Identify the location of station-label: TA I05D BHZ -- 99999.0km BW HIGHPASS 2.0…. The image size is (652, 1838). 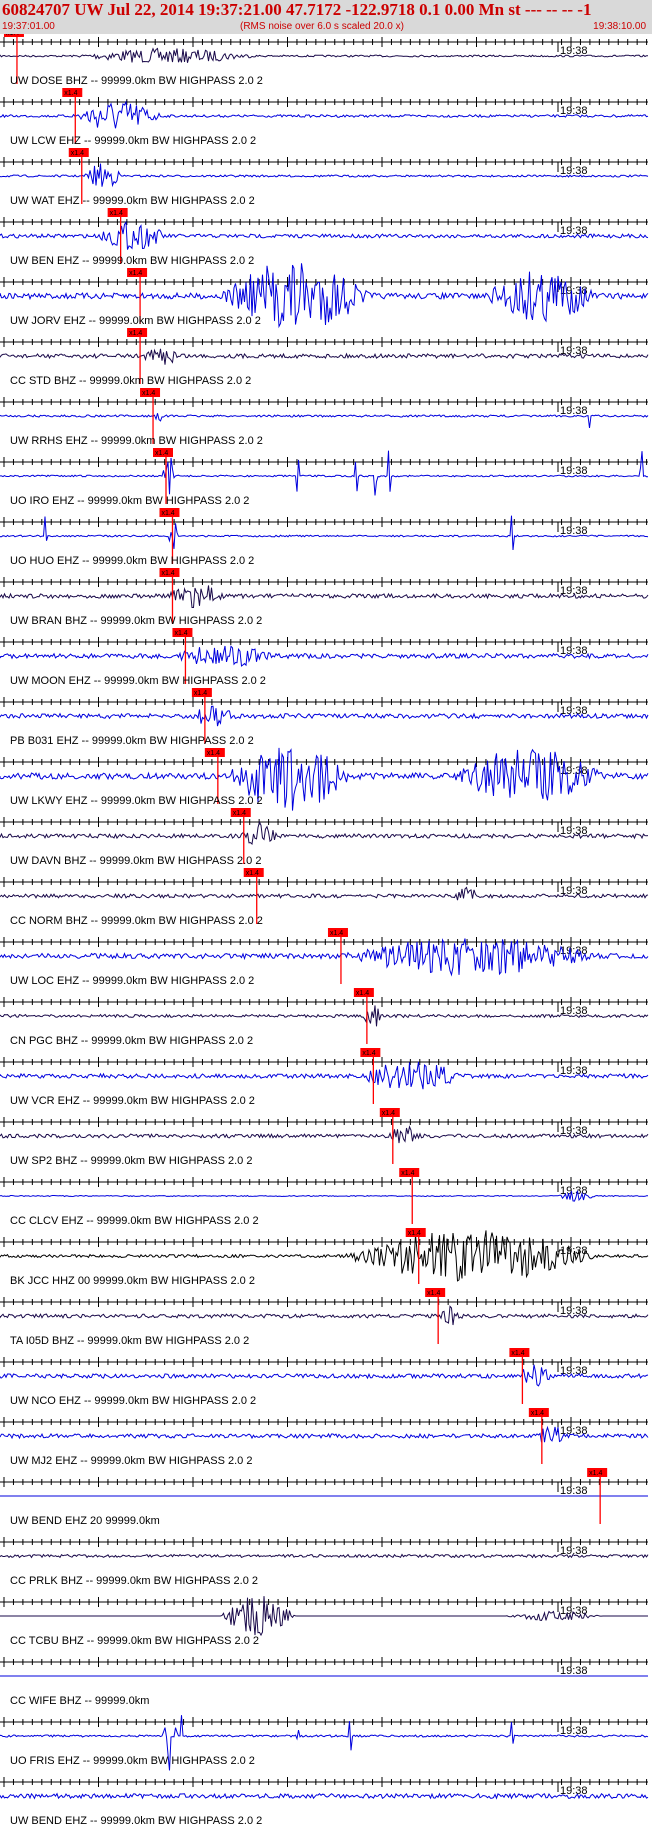
(129, 1341).